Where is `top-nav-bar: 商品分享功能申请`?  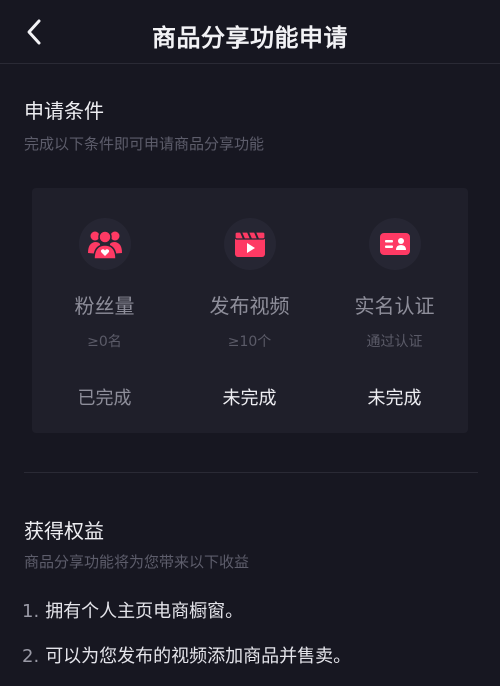
top-nav-bar: 商品分享功能申请 is located at coordinates (250, 32).